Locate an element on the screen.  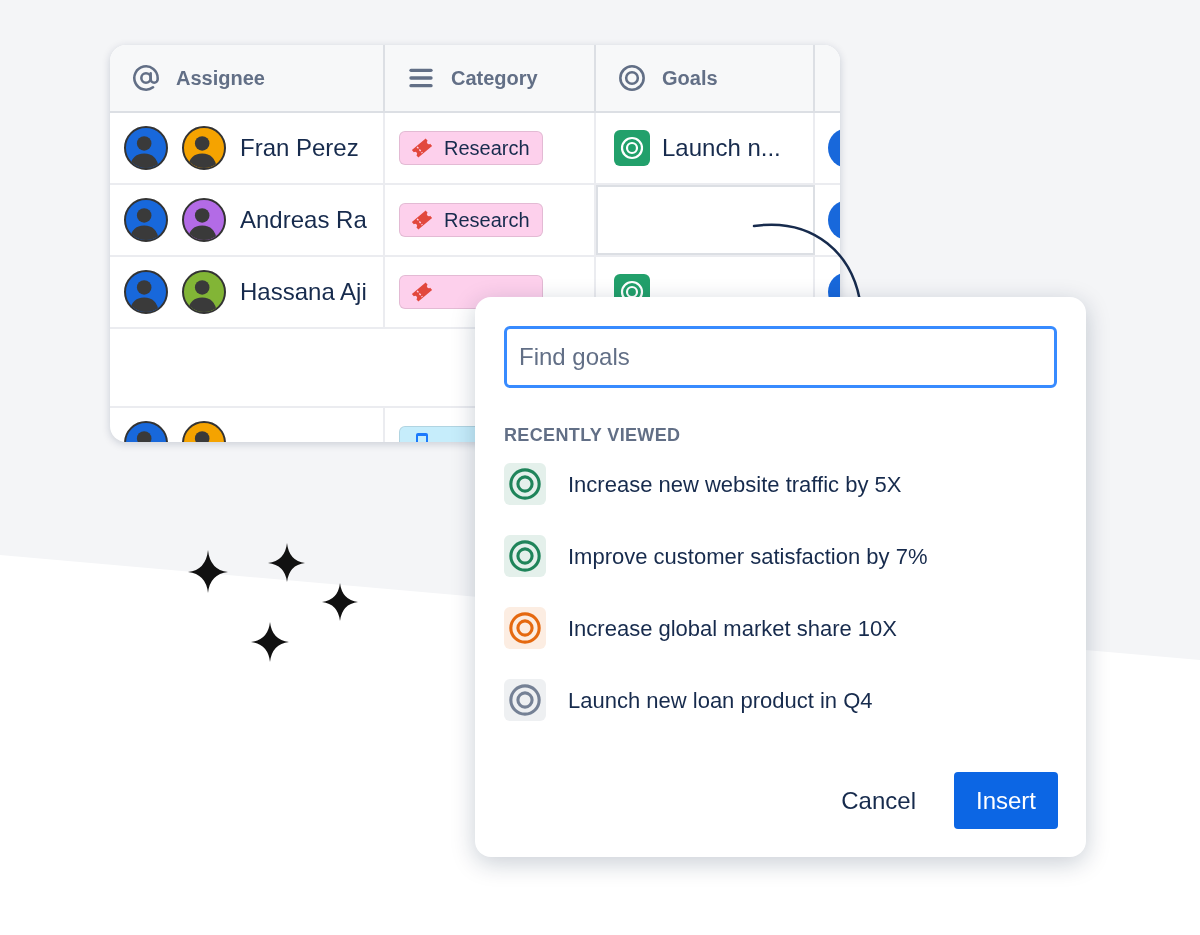
search-field: Find goals is located at coordinates (780, 357).